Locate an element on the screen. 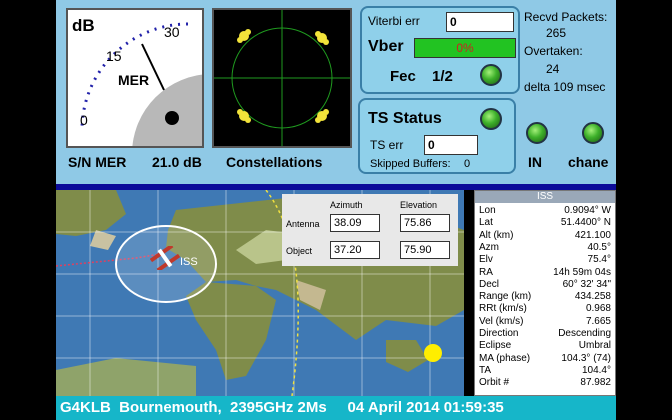 Image resolution: width=672 pixels, height=420 pixels. iss-row: Lat 51.4400° N is located at coordinates (545, 222).